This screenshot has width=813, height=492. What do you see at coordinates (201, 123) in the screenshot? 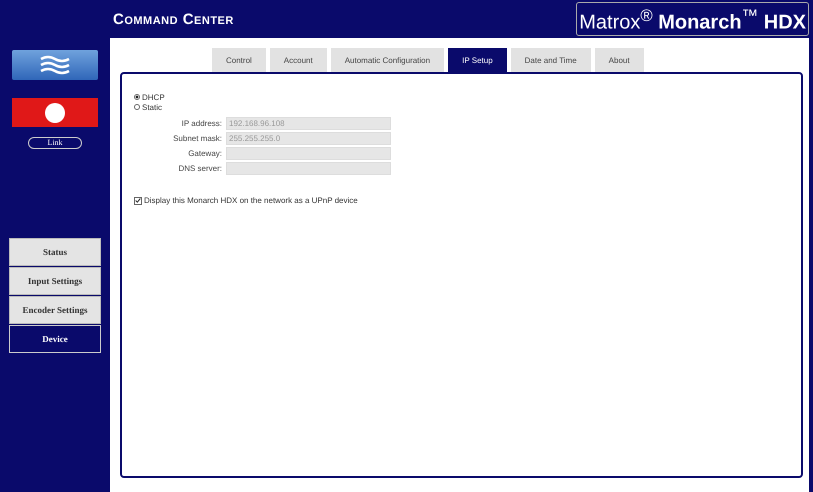
I see `field-label: IP address:` at bounding box center [201, 123].